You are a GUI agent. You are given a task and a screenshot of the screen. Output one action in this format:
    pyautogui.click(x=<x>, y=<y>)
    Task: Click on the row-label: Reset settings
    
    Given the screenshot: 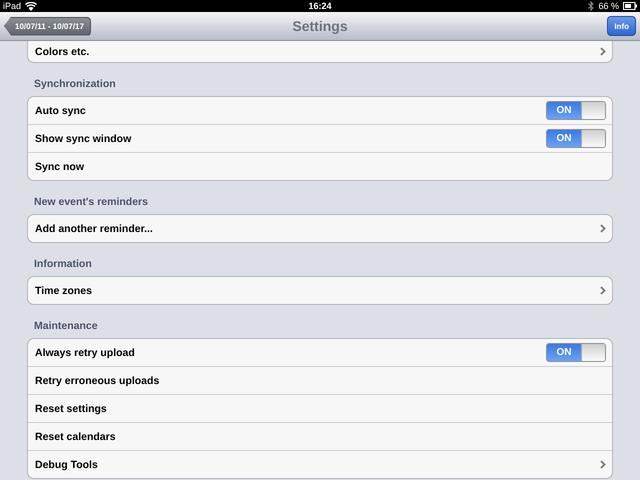 What is the action you would take?
    pyautogui.click(x=71, y=408)
    